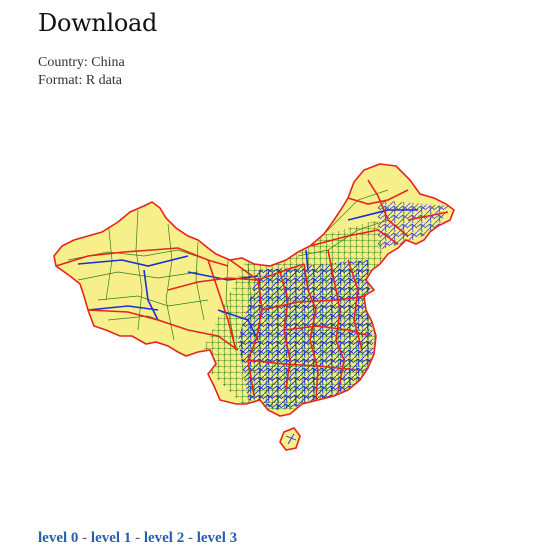 The width and height of the screenshot is (552, 551). Describe the element at coordinates (111, 538) in the screenshot. I see `level-1-link: level 1` at that location.